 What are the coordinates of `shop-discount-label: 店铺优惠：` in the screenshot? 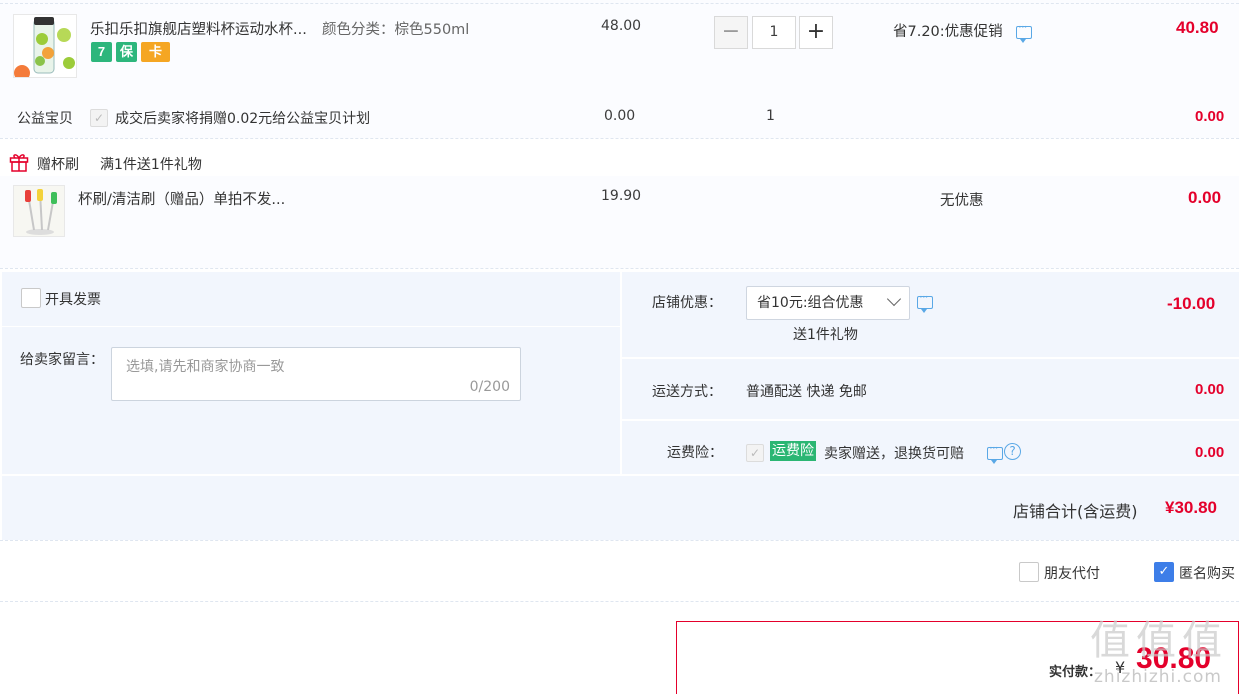 It's located at (687, 303).